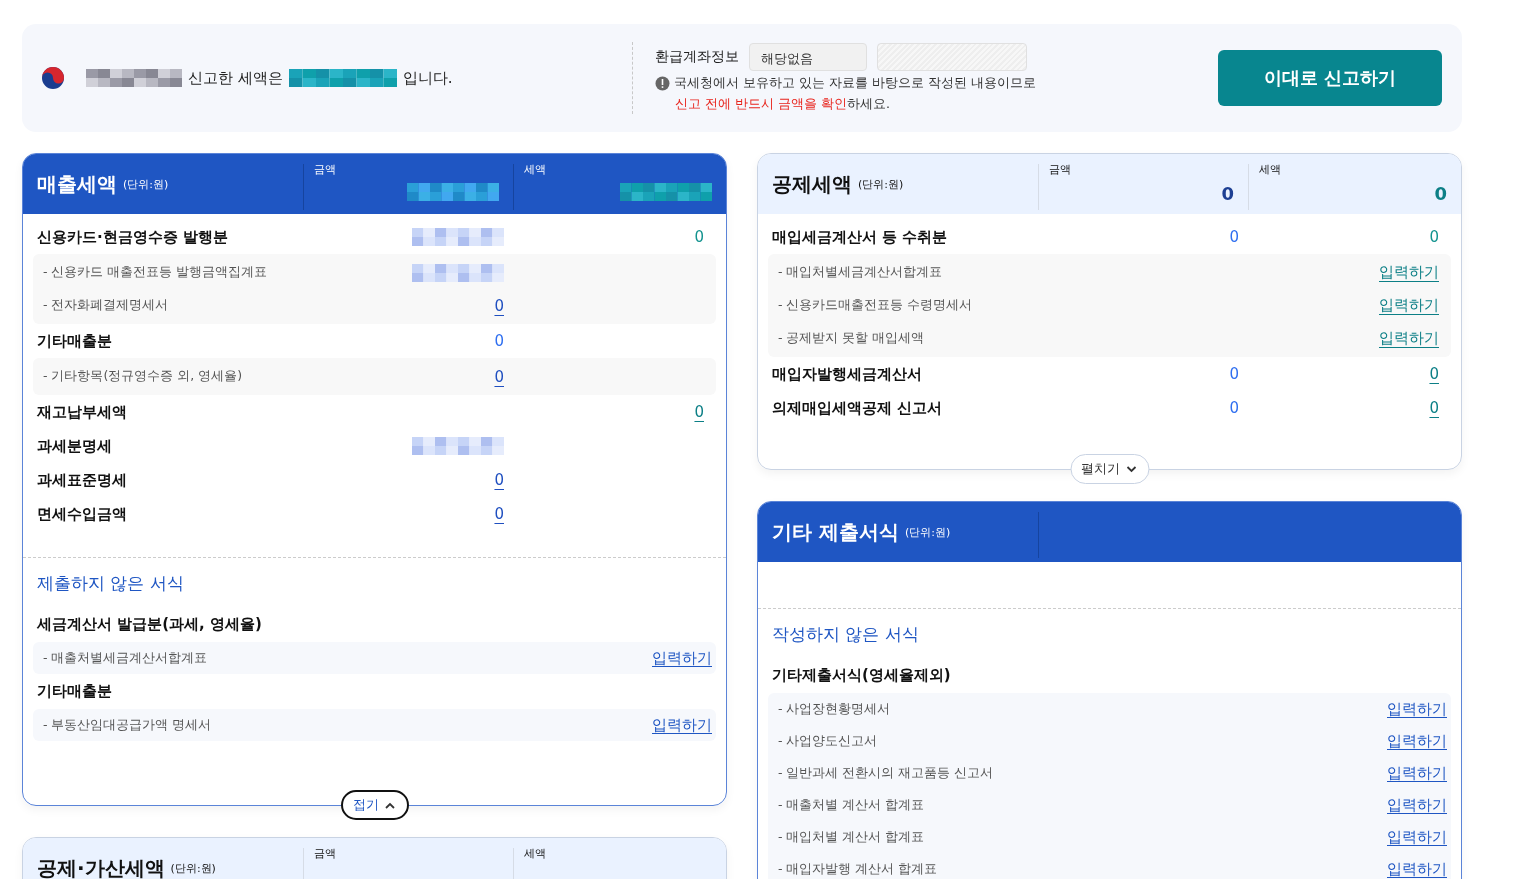 The height and width of the screenshot is (879, 1533). I want to click on info-icon, so click(662, 83).